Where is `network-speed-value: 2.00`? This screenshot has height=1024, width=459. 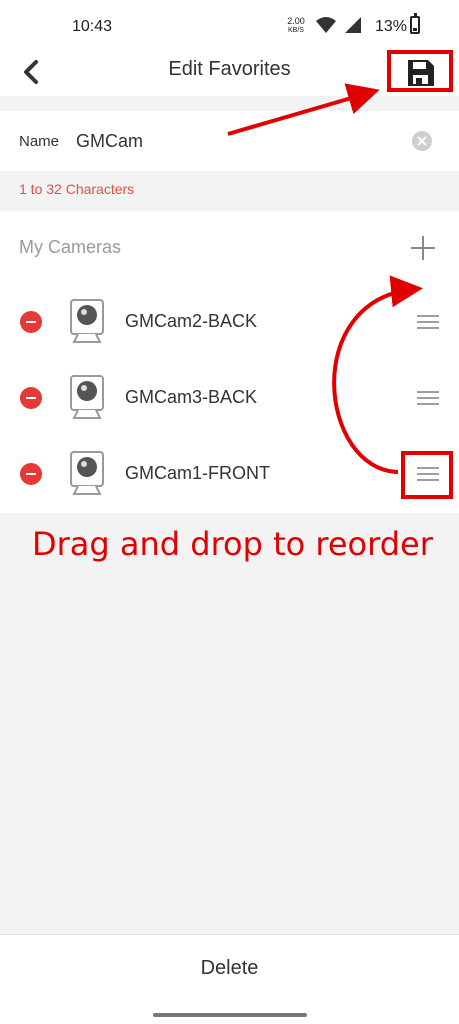 network-speed-value: 2.00 is located at coordinates (296, 21).